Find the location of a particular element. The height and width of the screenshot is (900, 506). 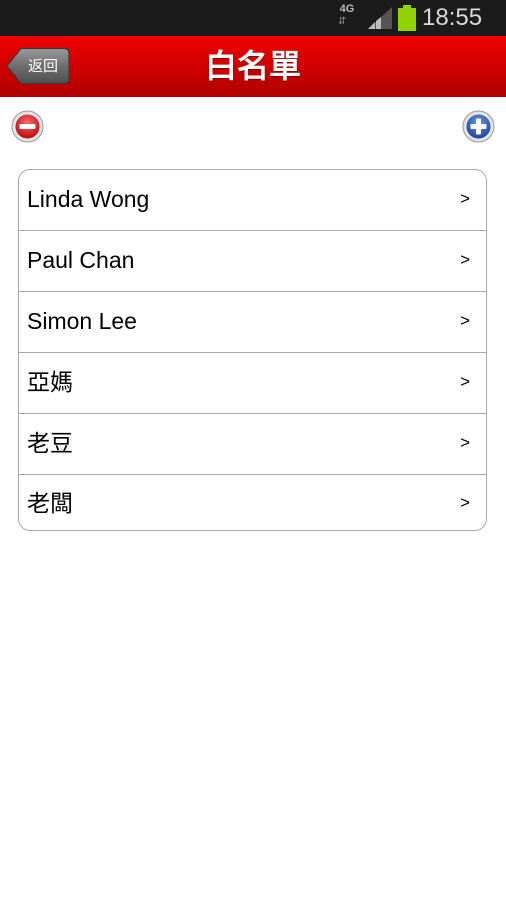

back-button: 返回 is located at coordinates (38, 66).